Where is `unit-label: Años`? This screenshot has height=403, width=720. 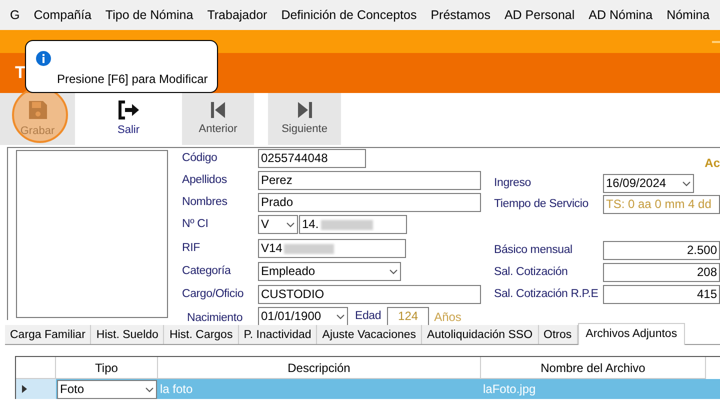
unit-label: Años is located at coordinates (448, 317).